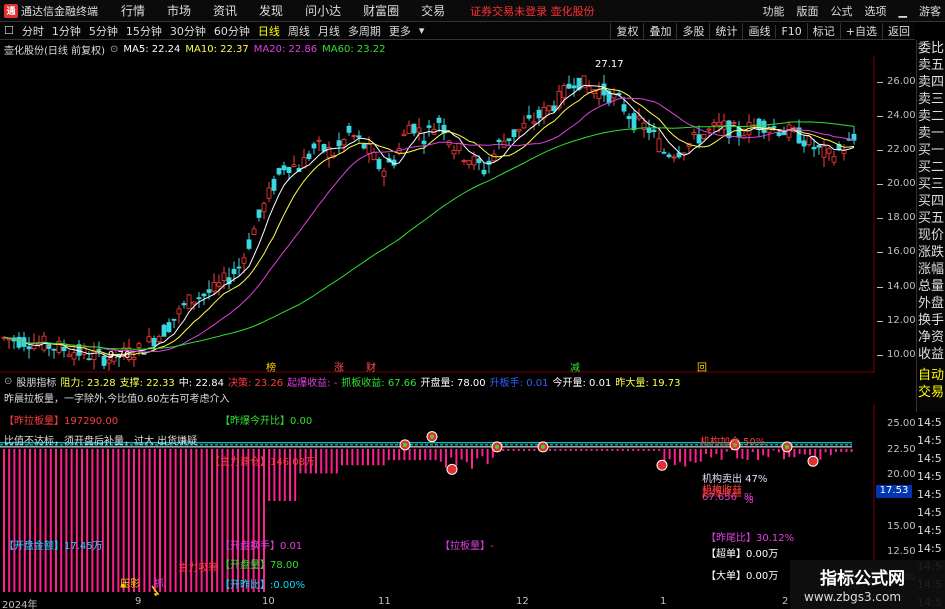 This screenshot has height=609, width=945. I want to click on date-label-2: 2, so click(785, 601).